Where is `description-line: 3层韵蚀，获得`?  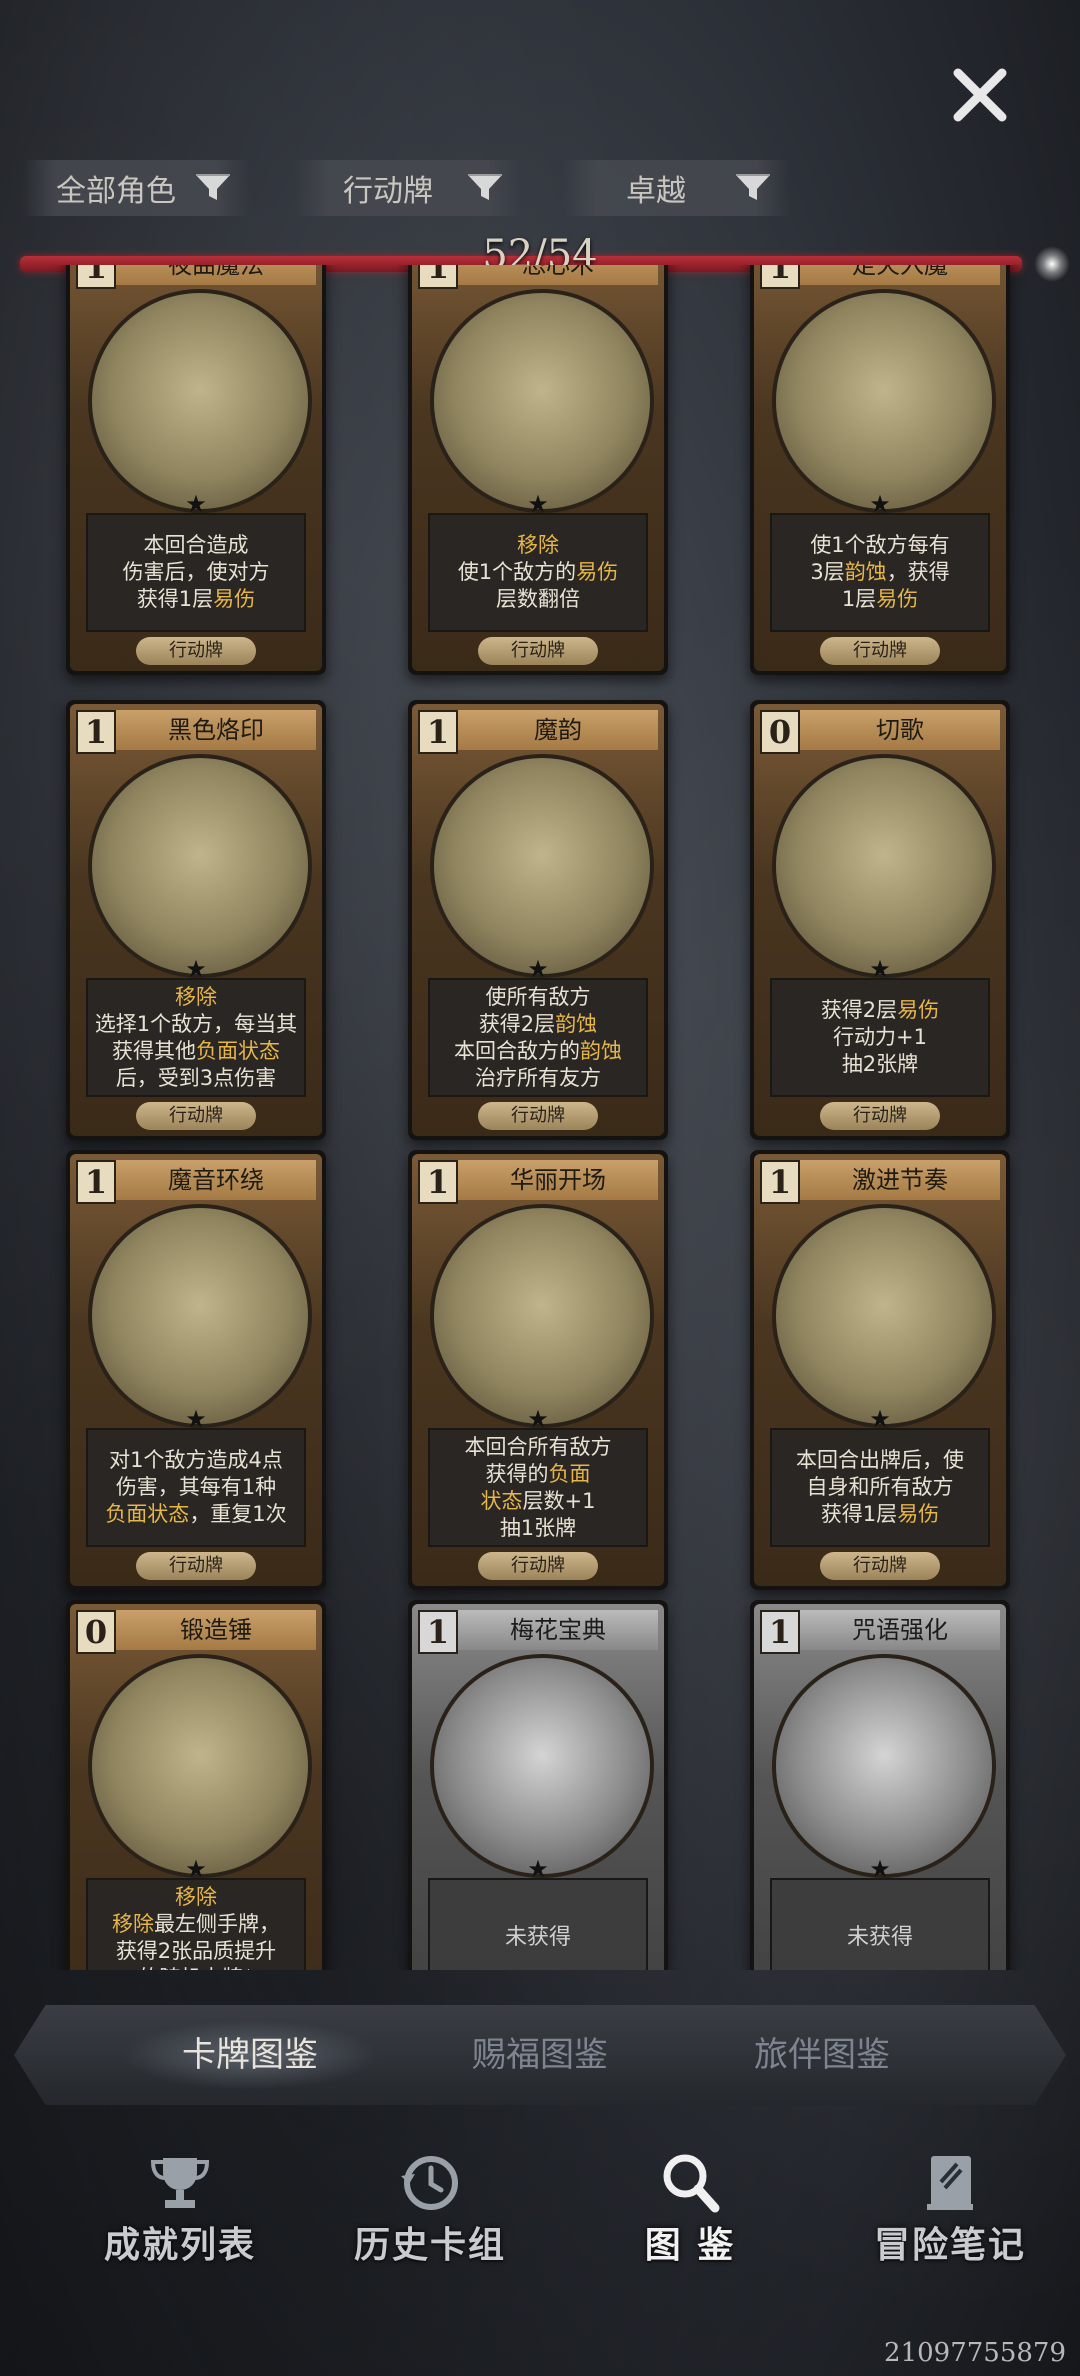
description-line: 3层韵蚀，获得 is located at coordinates (879, 572).